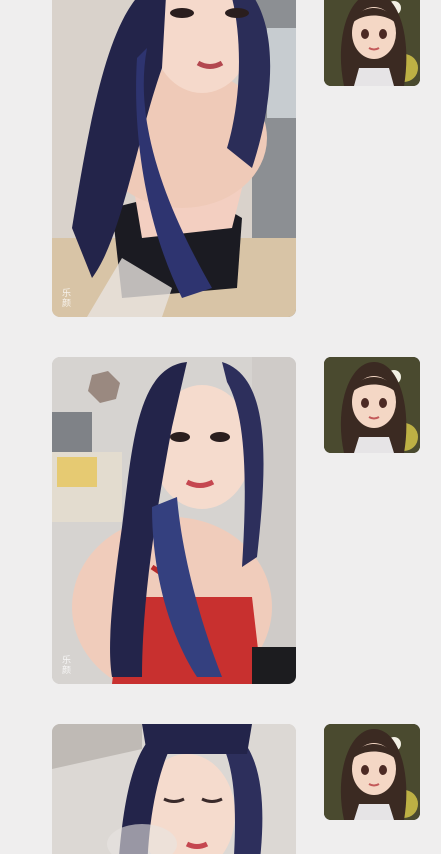 The height and width of the screenshot is (854, 441). I want to click on selfie-image, so click(174, 789).